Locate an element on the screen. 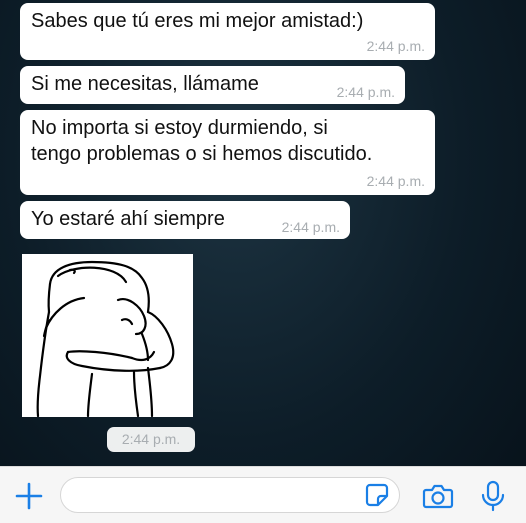  camera-icon is located at coordinates (438, 496).